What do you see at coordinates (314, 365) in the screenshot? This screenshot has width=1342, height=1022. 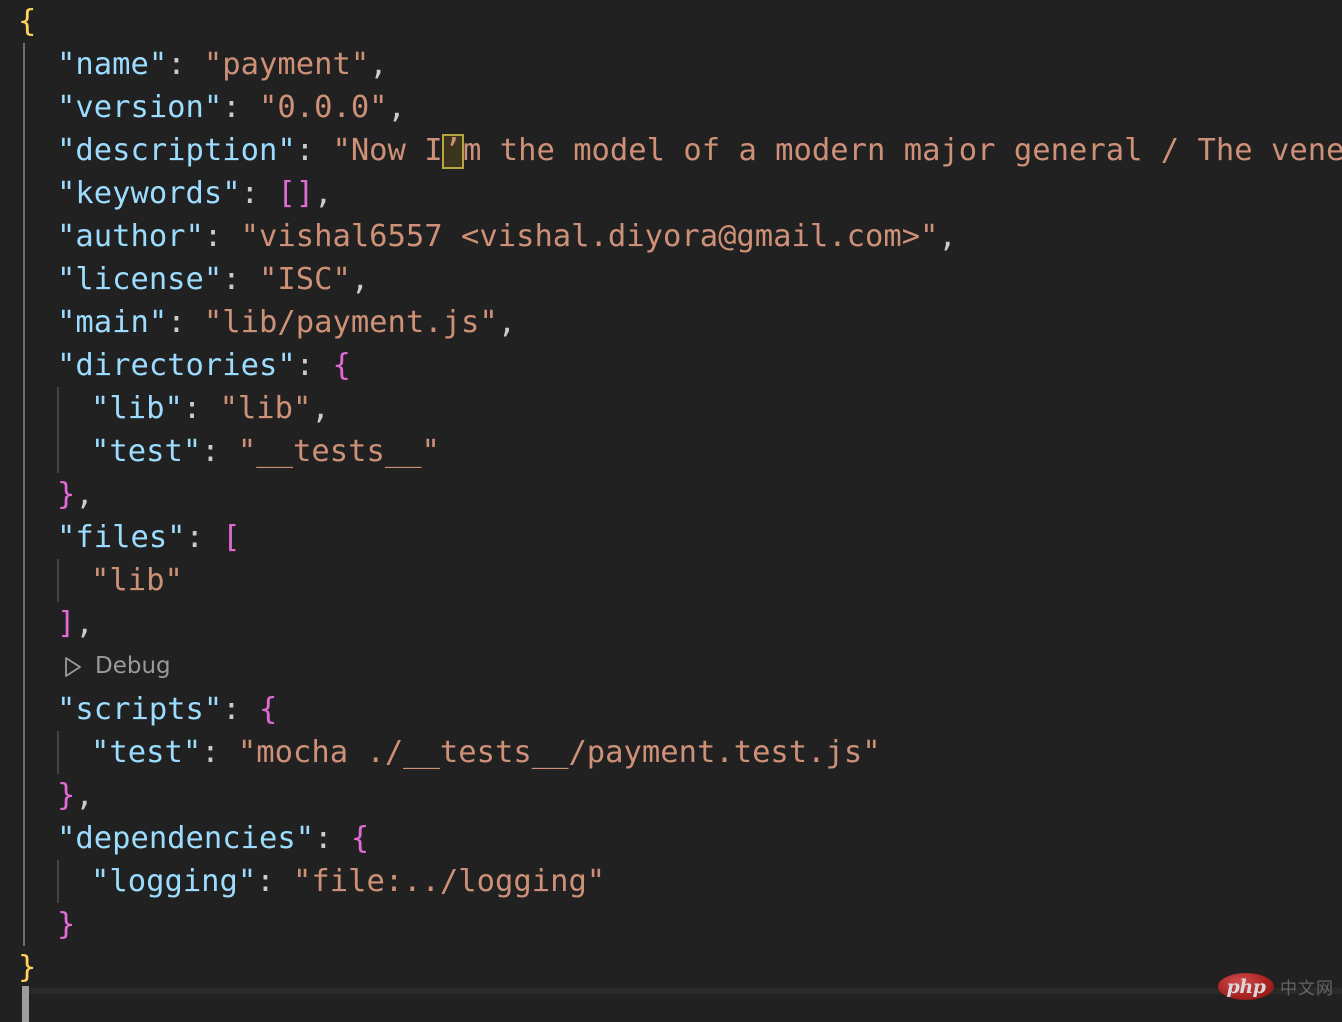 I see `colon-9: :` at bounding box center [314, 365].